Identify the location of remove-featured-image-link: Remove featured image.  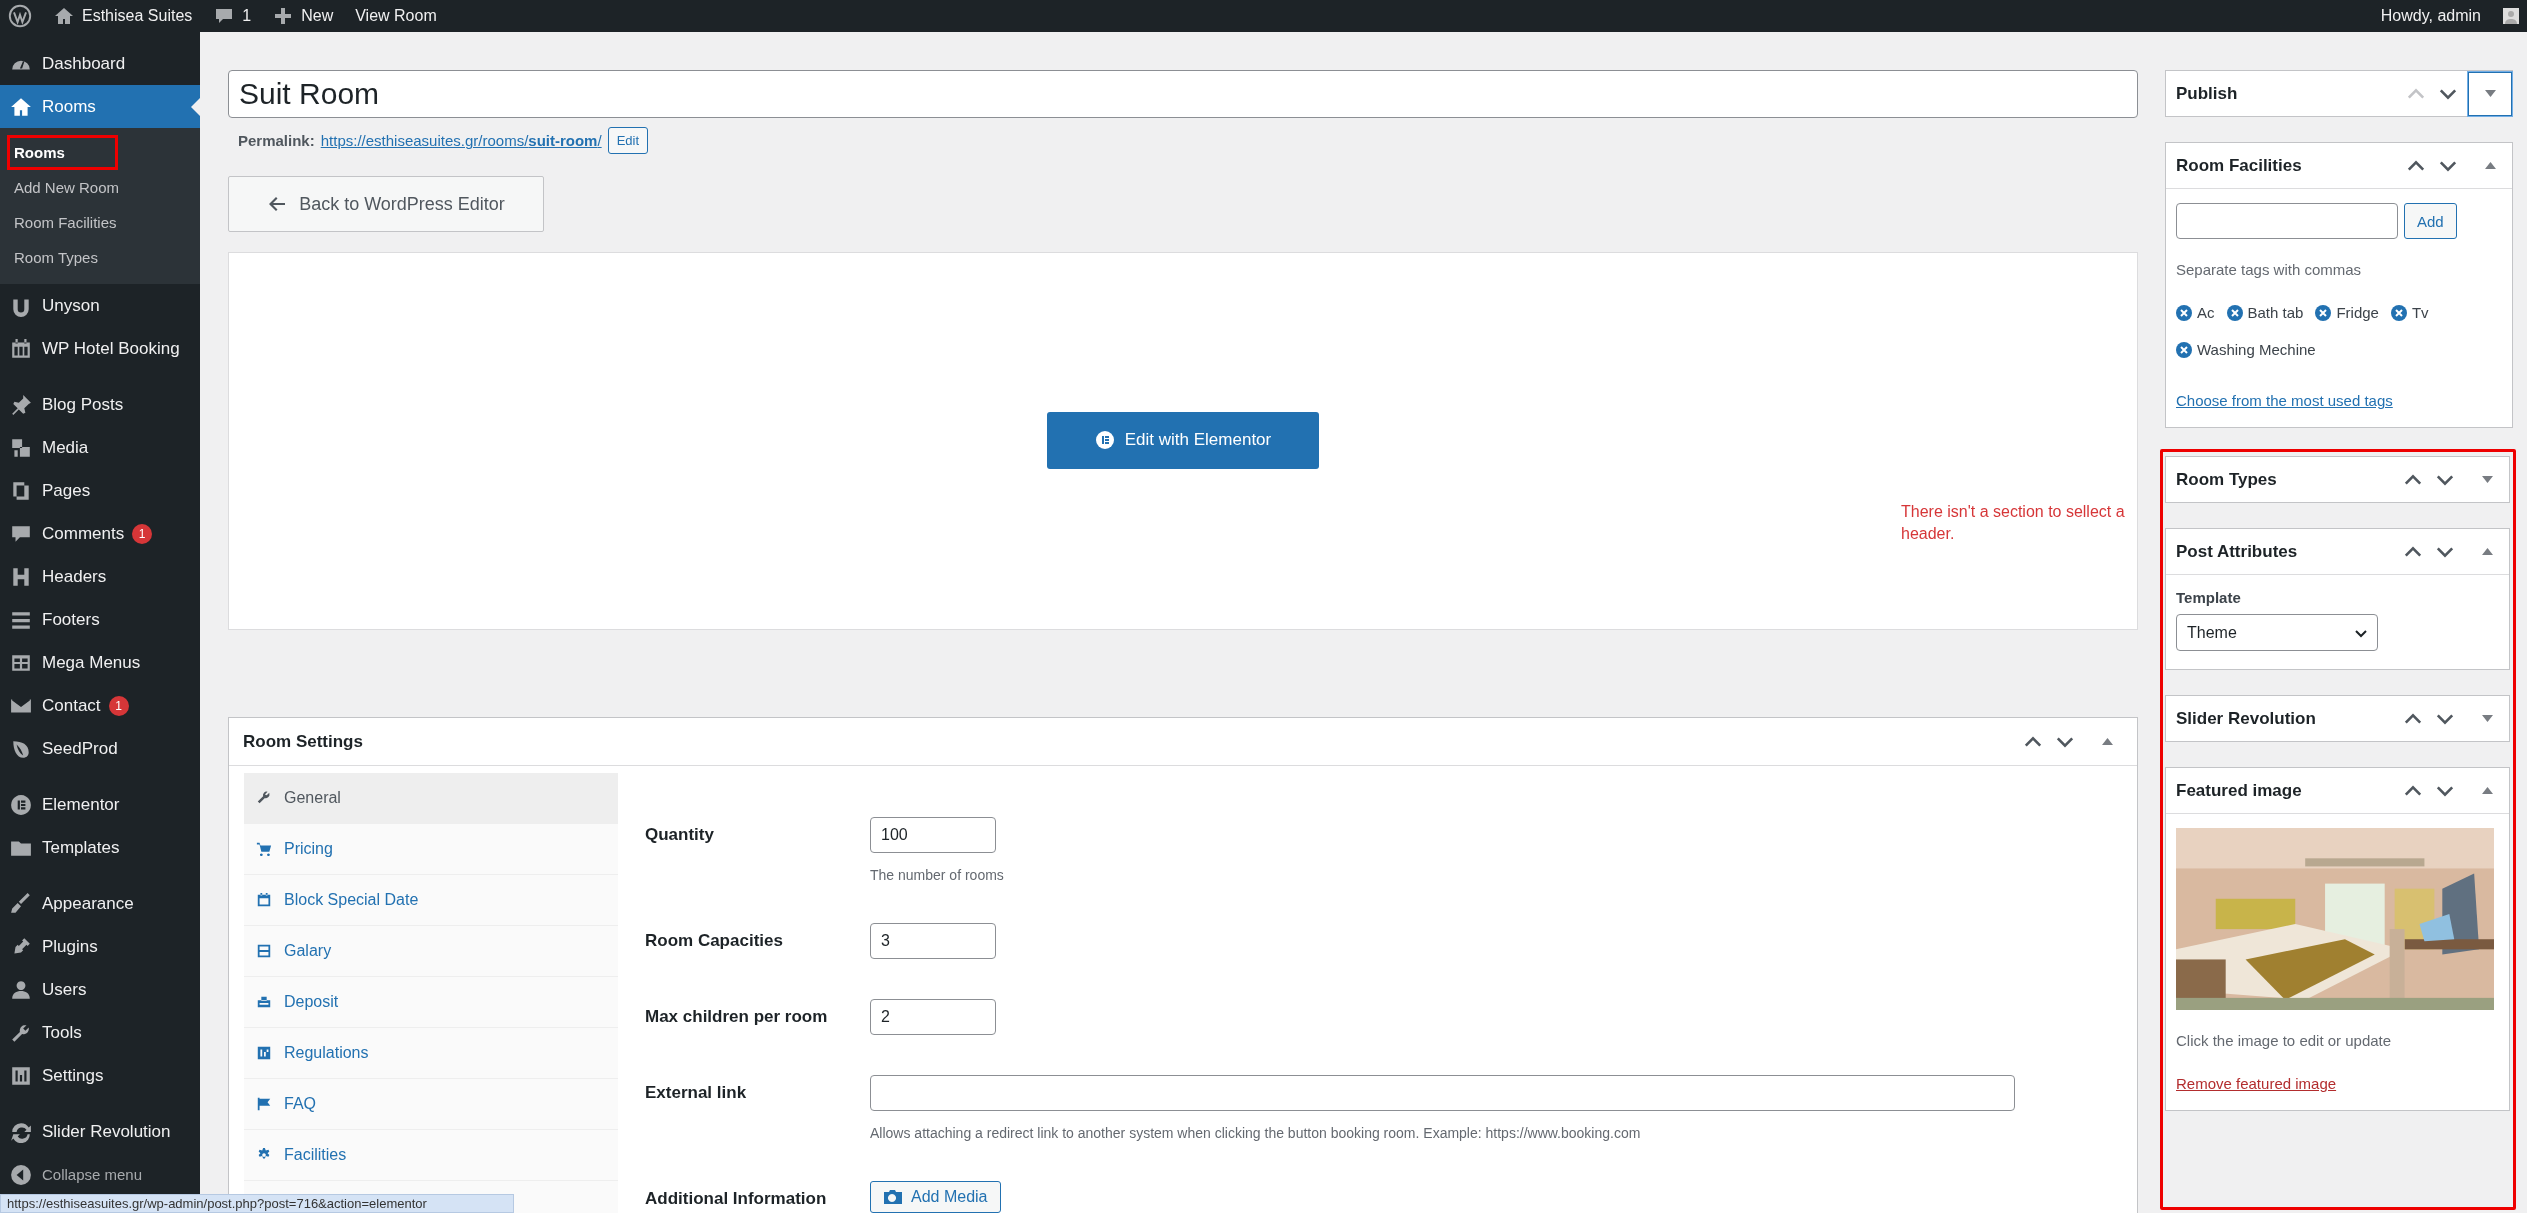
(2336, 1083).